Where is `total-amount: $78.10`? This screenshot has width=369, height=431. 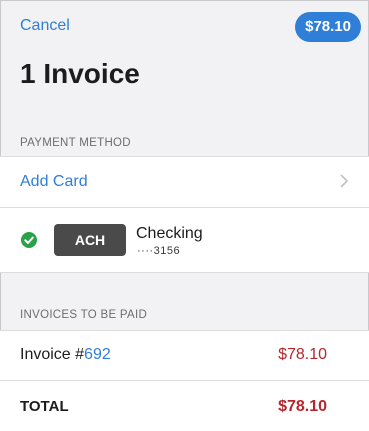
total-amount: $78.10 is located at coordinates (302, 406).